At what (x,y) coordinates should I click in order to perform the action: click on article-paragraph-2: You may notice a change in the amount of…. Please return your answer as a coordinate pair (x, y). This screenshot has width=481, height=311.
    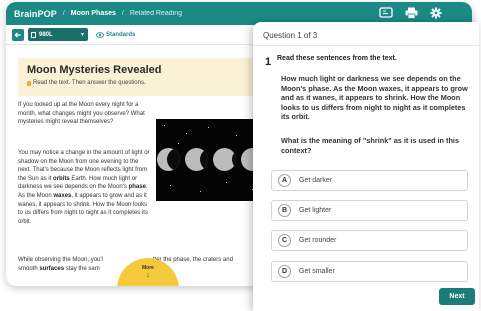
    Looking at the image, I should click on (85, 187).